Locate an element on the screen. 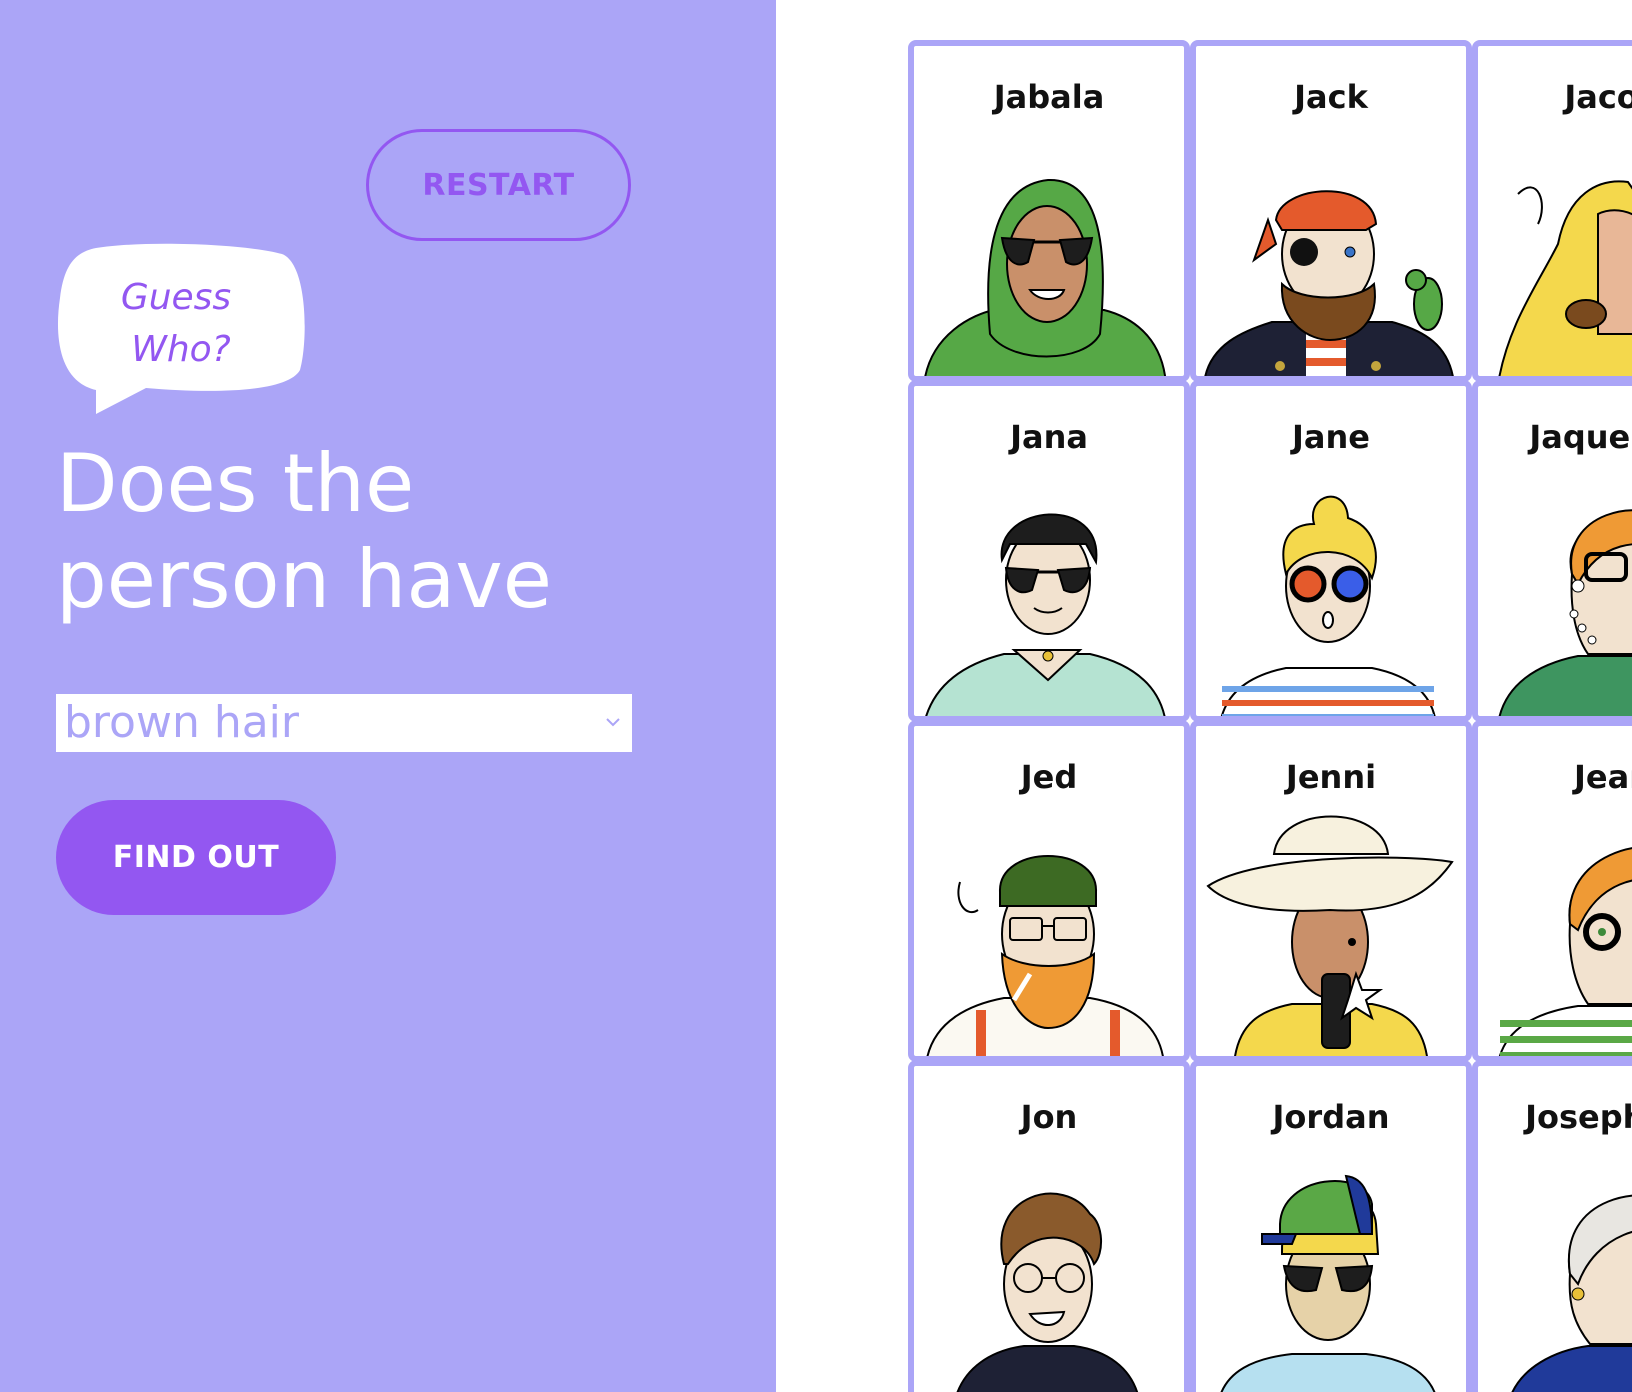  attribute-select-value: brown hair is located at coordinates (181, 722).